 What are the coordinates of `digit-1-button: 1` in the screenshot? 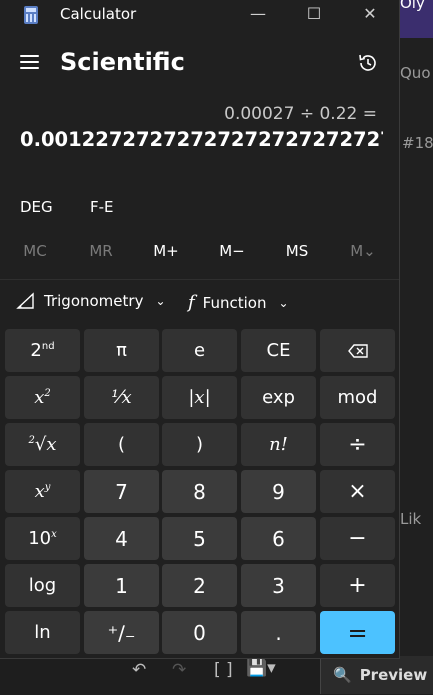 It's located at (121, 585).